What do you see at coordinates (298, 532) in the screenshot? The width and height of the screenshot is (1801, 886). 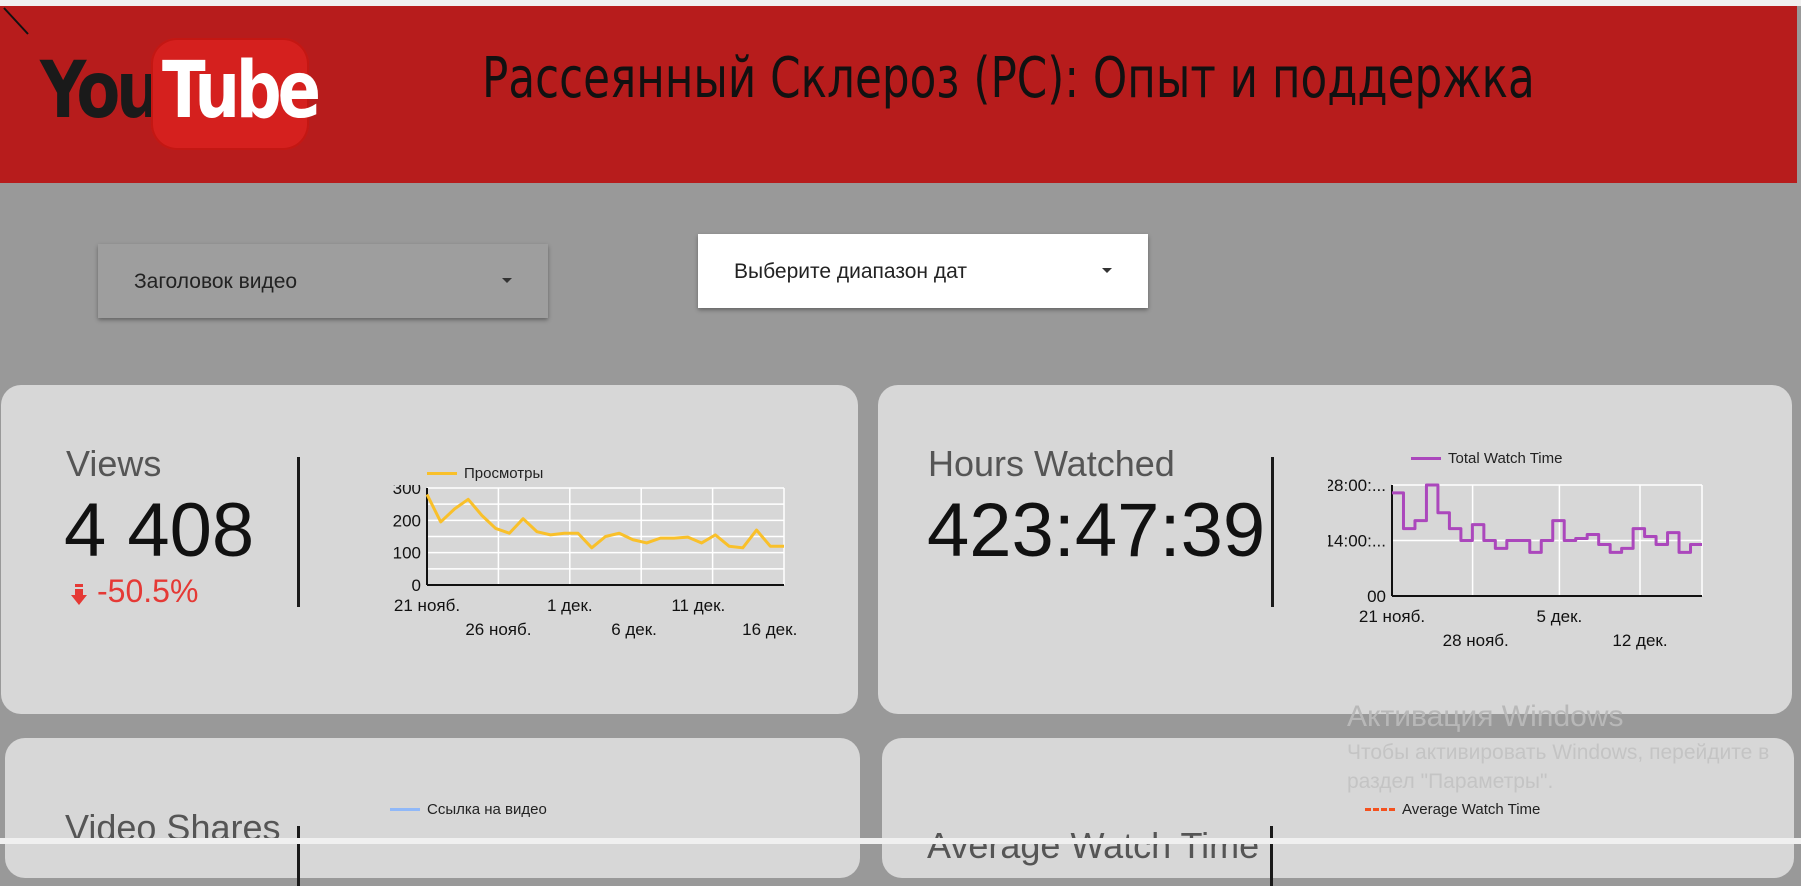 I see `views-divider` at bounding box center [298, 532].